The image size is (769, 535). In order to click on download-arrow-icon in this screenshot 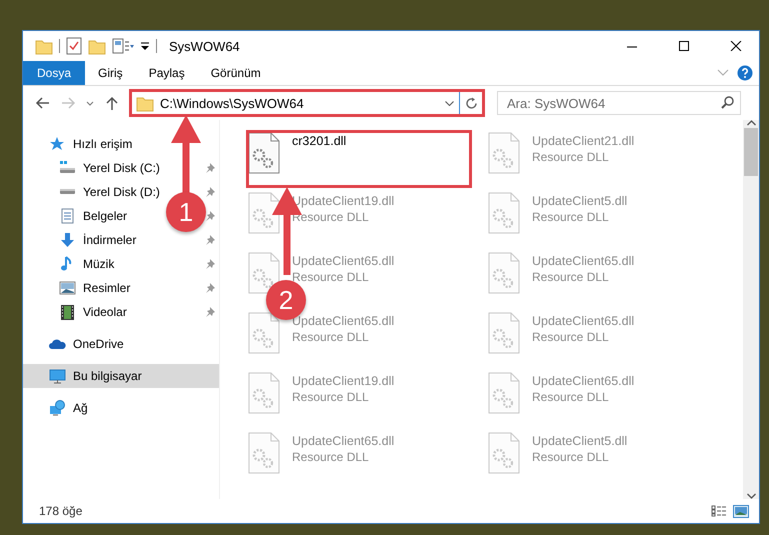, I will do `click(67, 240)`.